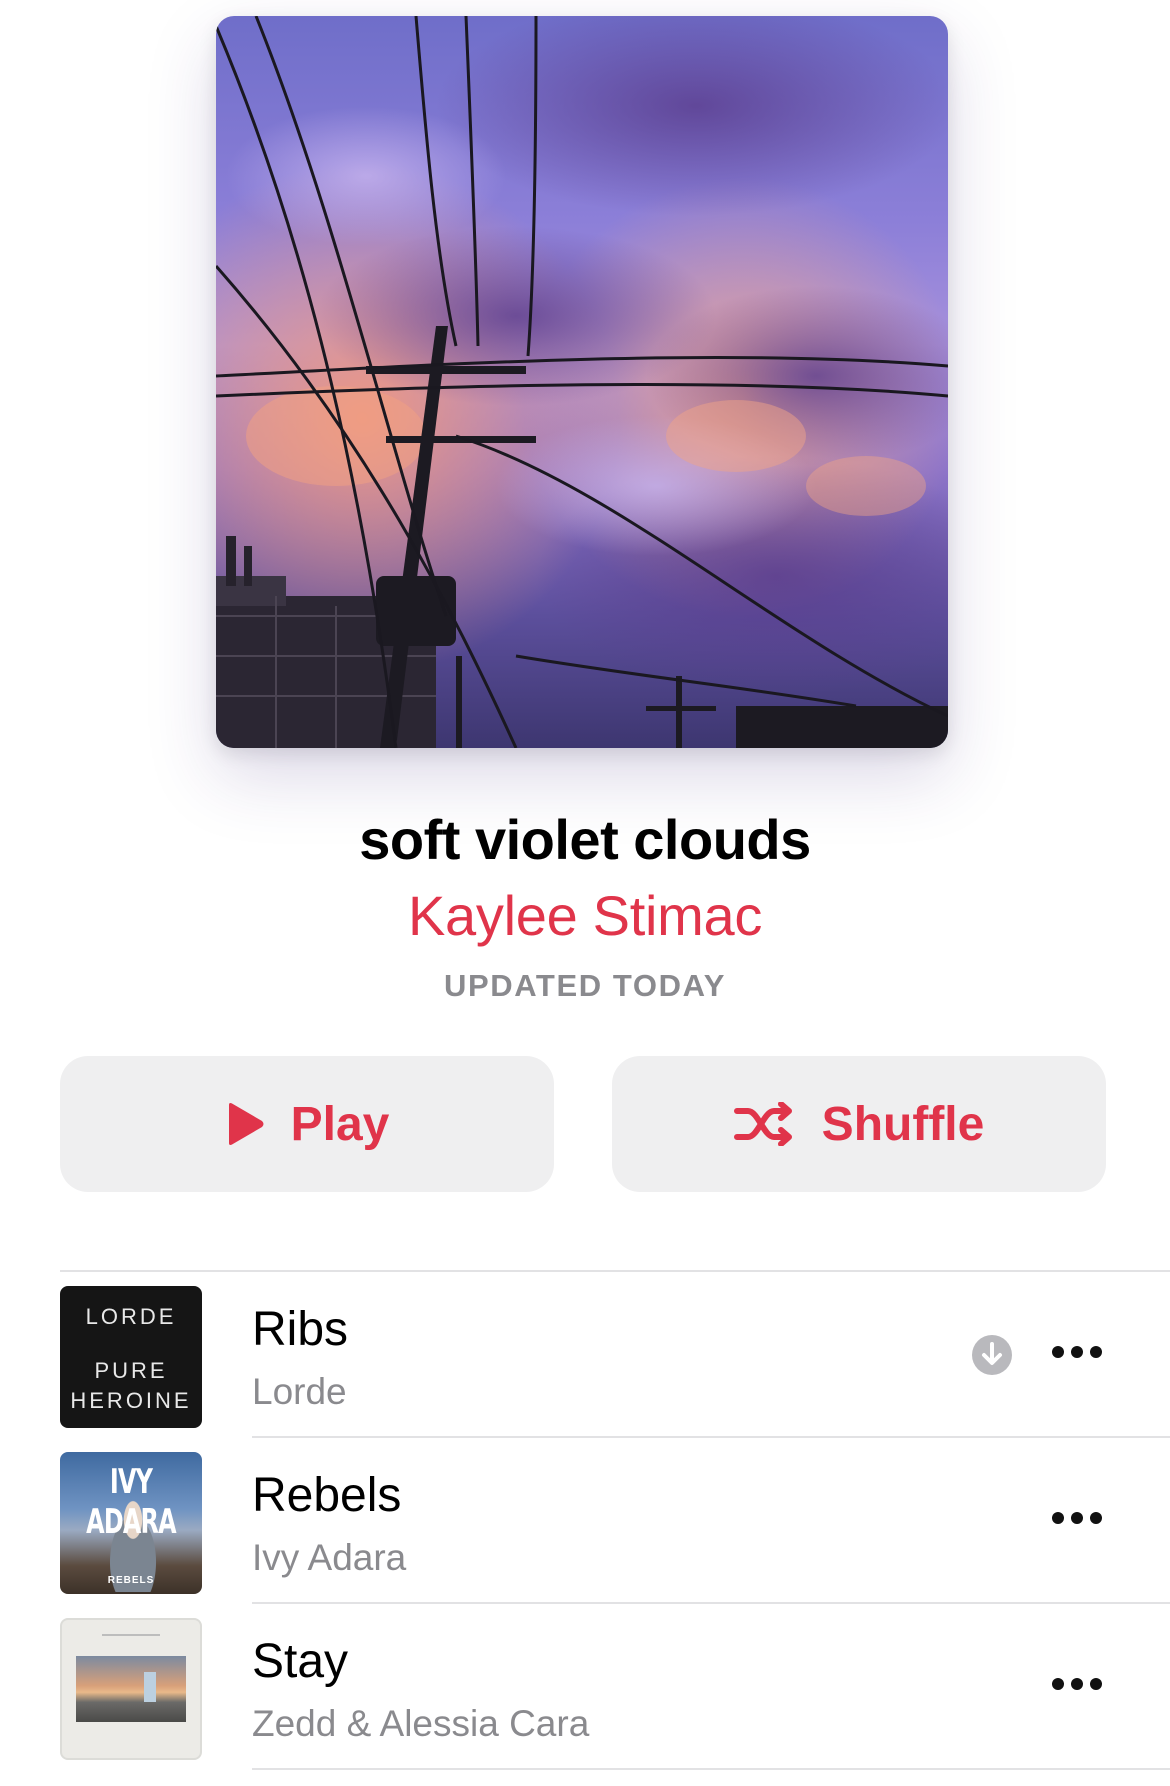 The height and width of the screenshot is (1786, 1170). Describe the element at coordinates (585, 985) in the screenshot. I see `updated-status: UPDATED TODAY` at that location.